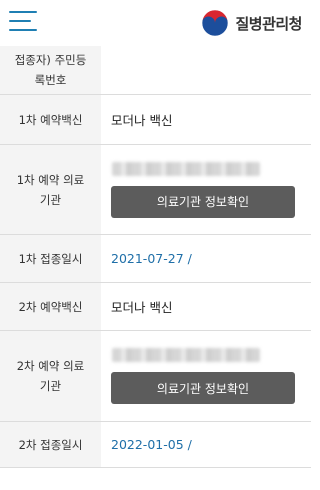  I want to click on logo-text: 질병관리청, so click(268, 23).